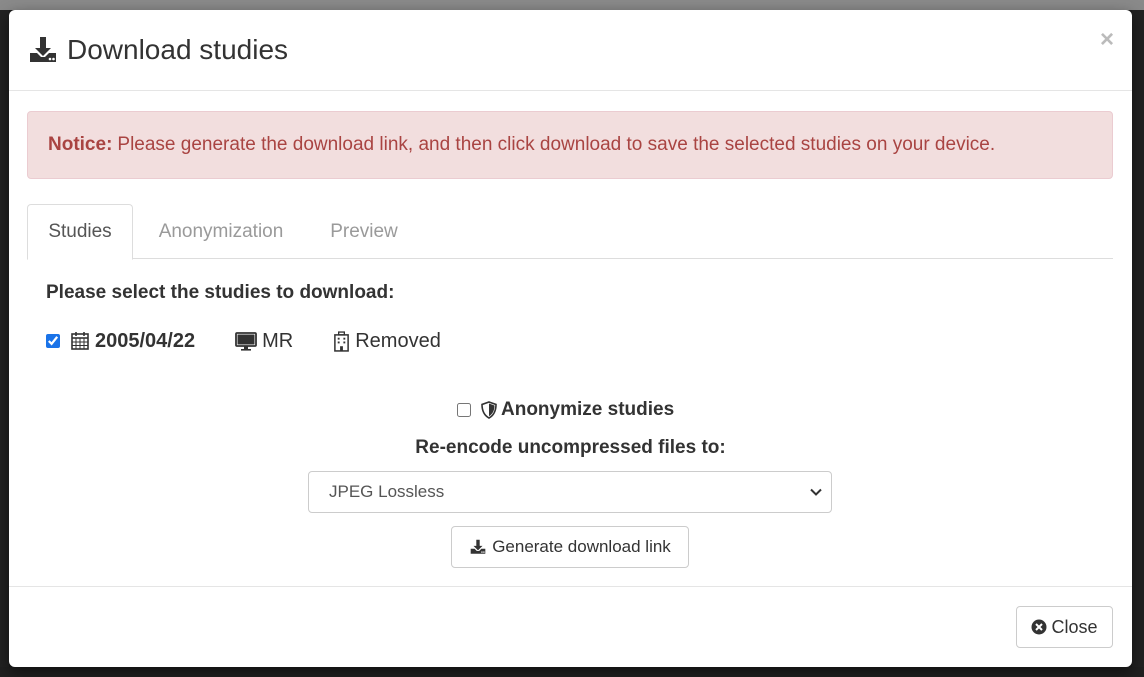 The width and height of the screenshot is (1144, 677). What do you see at coordinates (80, 341) in the screenshot?
I see `calendar-icon` at bounding box center [80, 341].